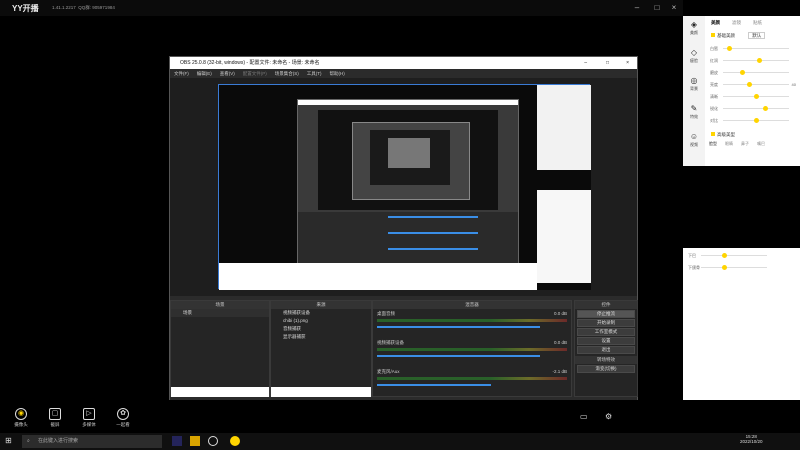 The width and height of the screenshot is (800, 450). I want to click on tool-background: ◎ 背景, so click(694, 86).